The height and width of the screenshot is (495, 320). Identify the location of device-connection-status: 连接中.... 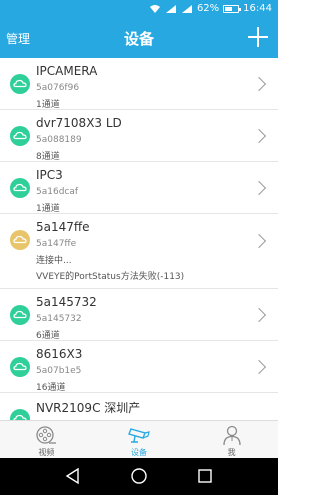
(54, 261).